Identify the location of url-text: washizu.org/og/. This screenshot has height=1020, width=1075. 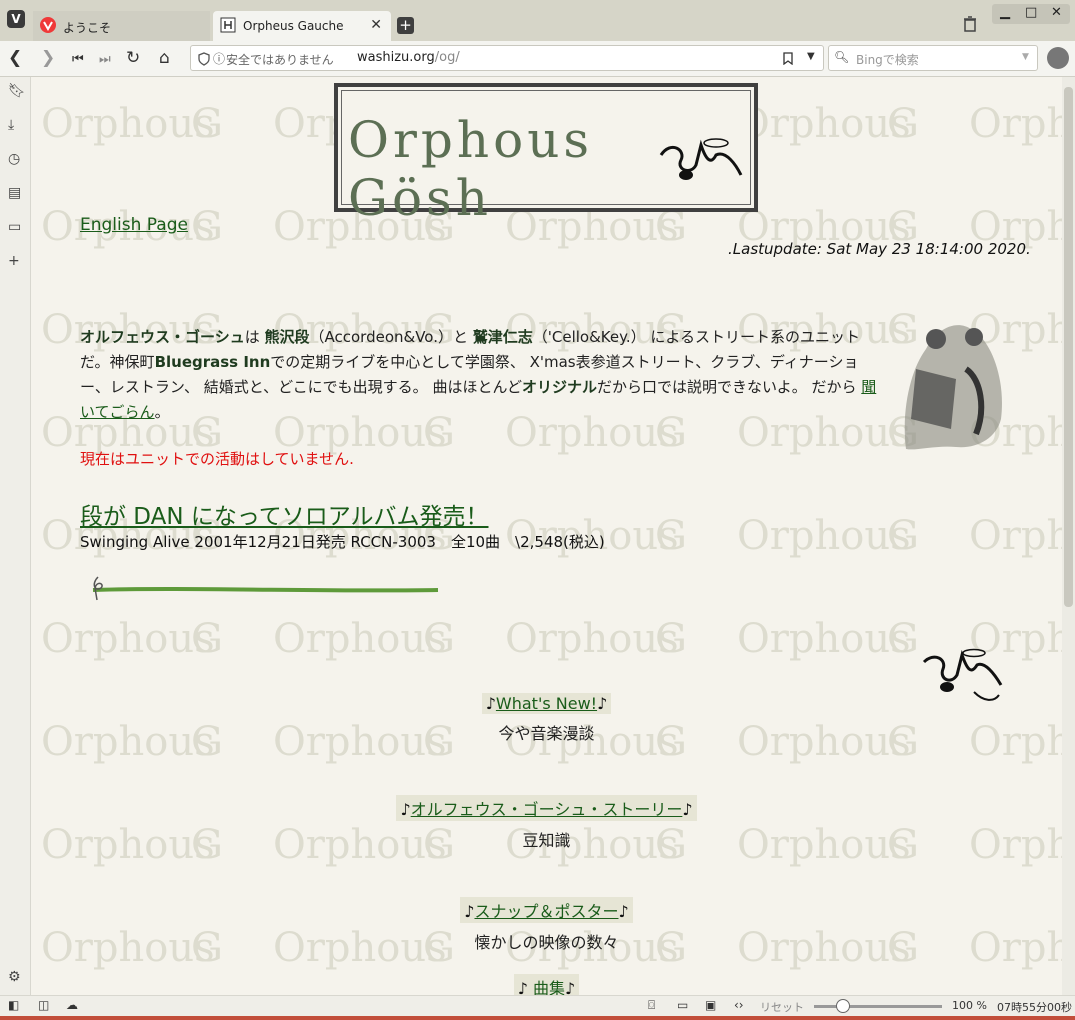
(408, 57).